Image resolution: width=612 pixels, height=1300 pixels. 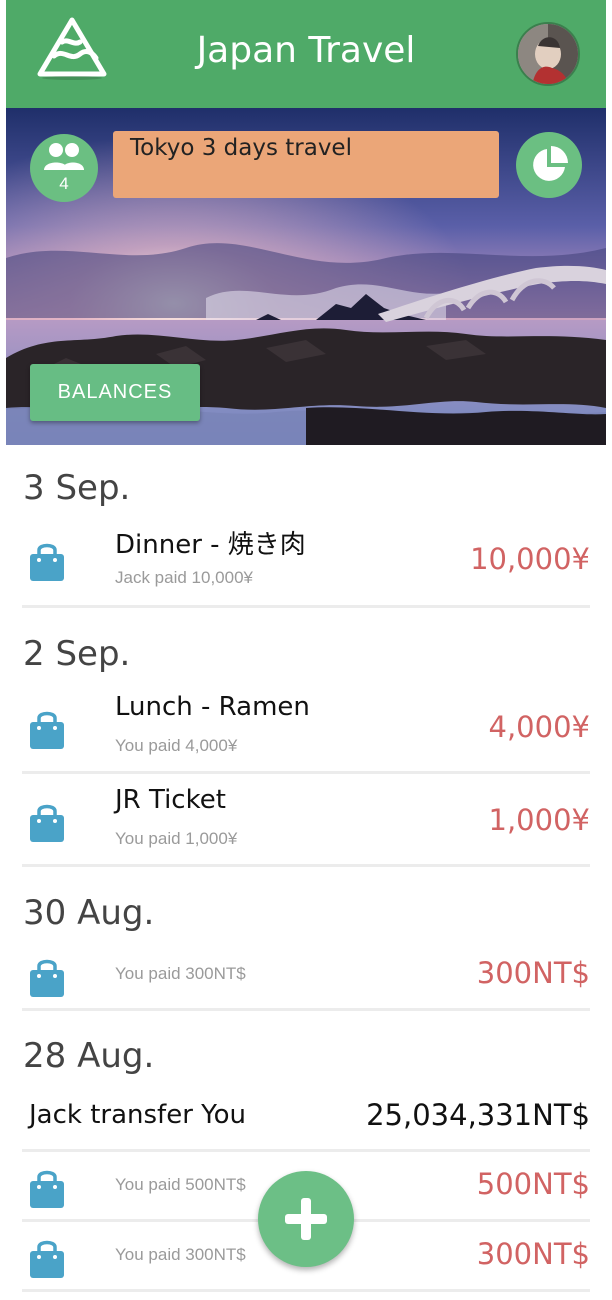 What do you see at coordinates (176, 745) in the screenshot?
I see `expense-payer: You paid 4,000¥` at bounding box center [176, 745].